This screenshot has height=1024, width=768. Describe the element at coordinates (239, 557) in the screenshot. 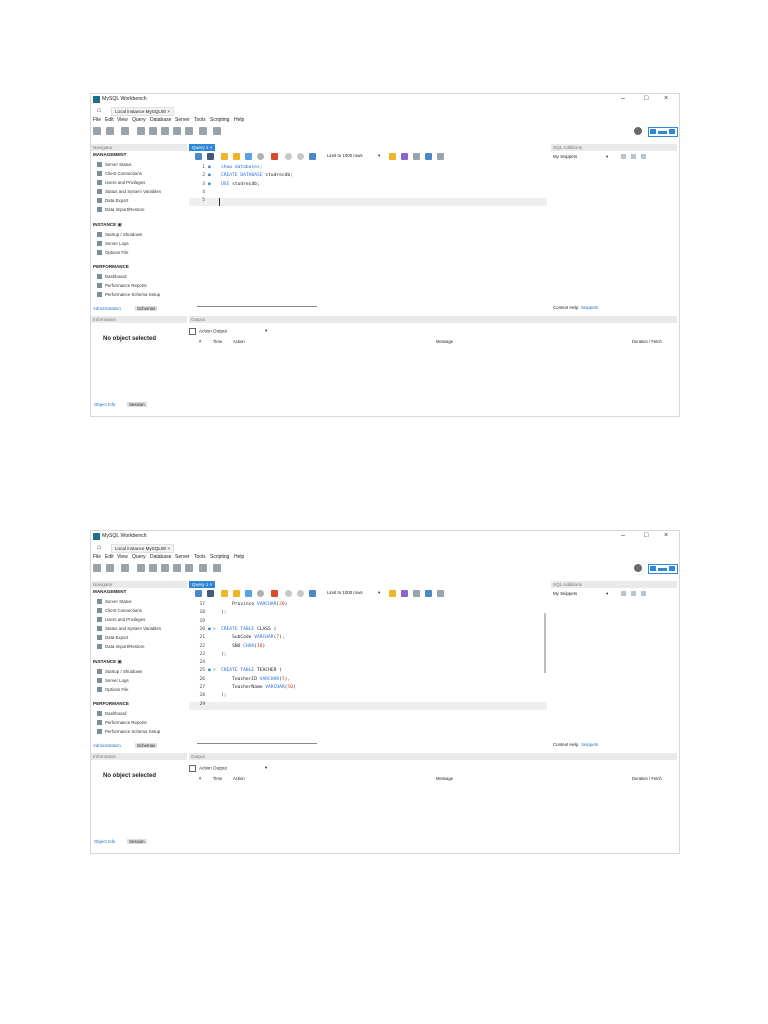

I see `menu-help: Help` at that location.